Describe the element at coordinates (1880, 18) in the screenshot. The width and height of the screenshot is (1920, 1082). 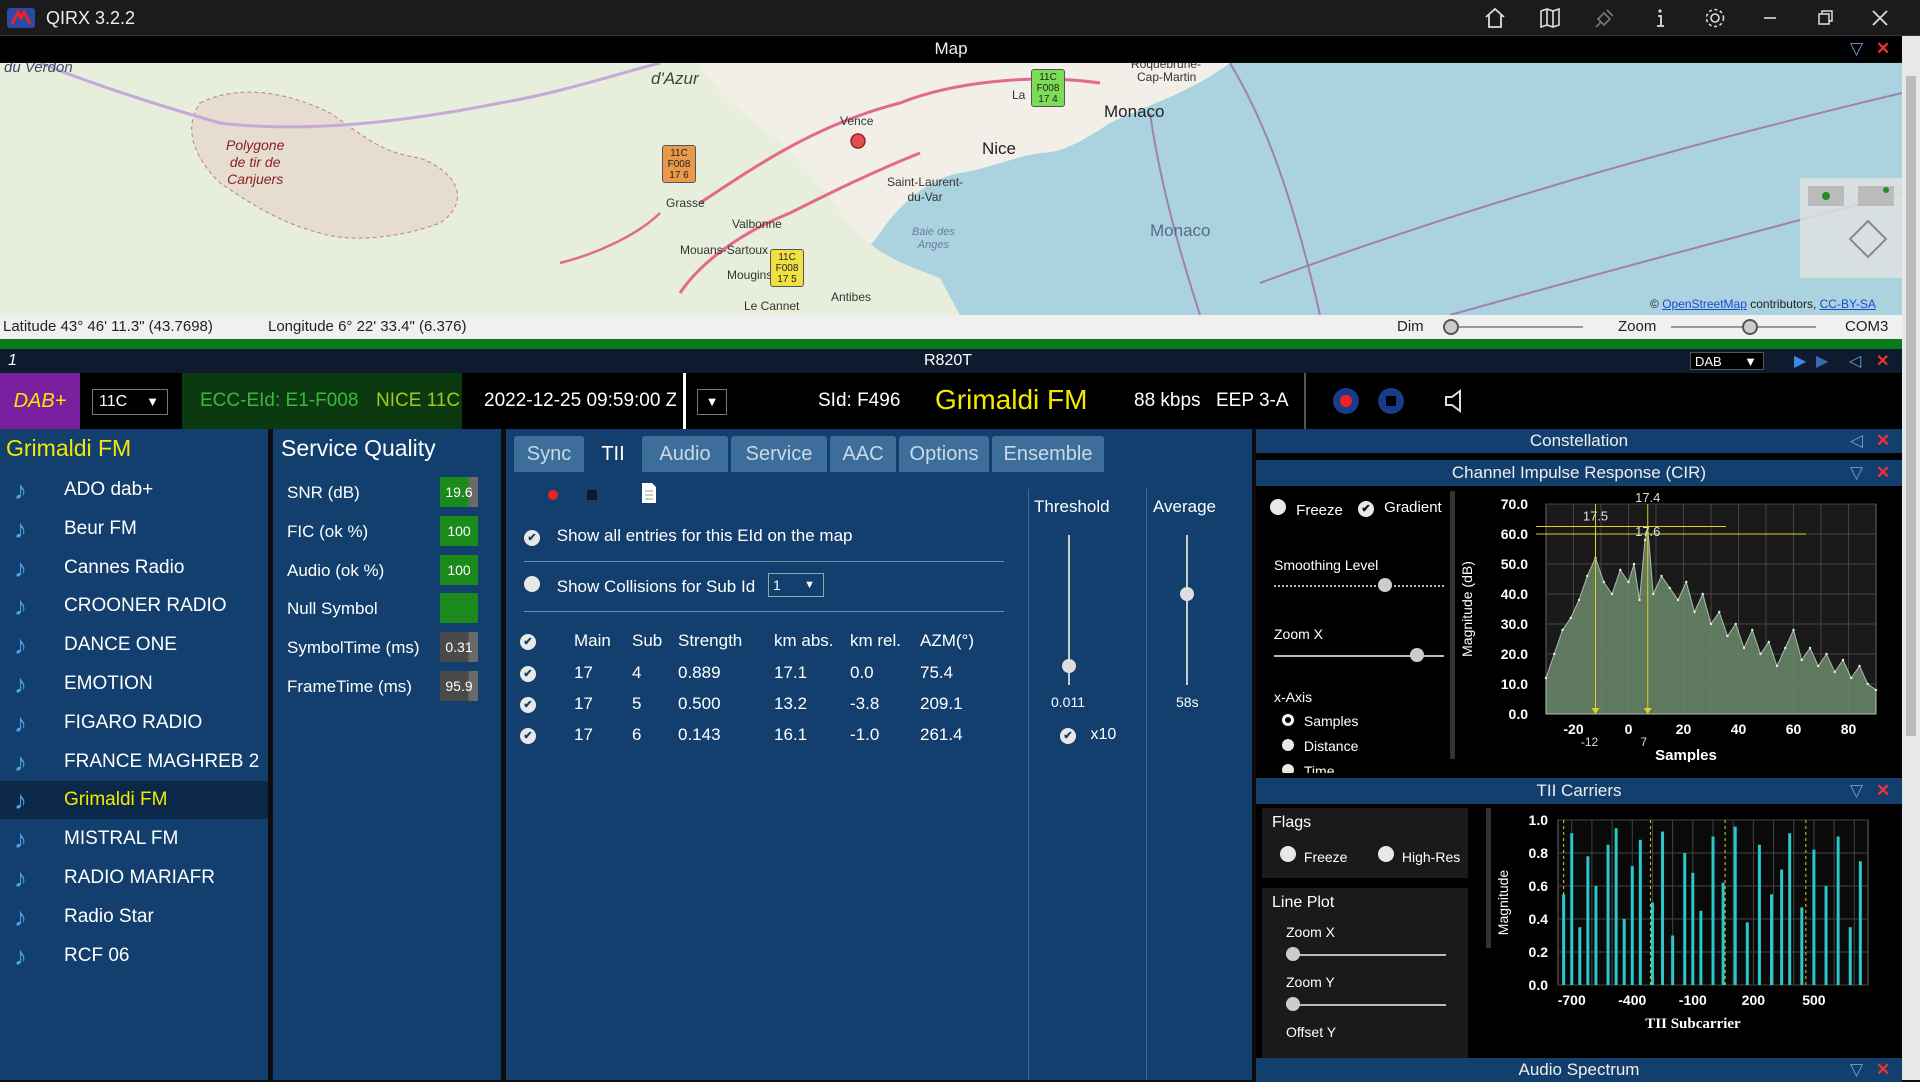
I see `close-icon` at that location.